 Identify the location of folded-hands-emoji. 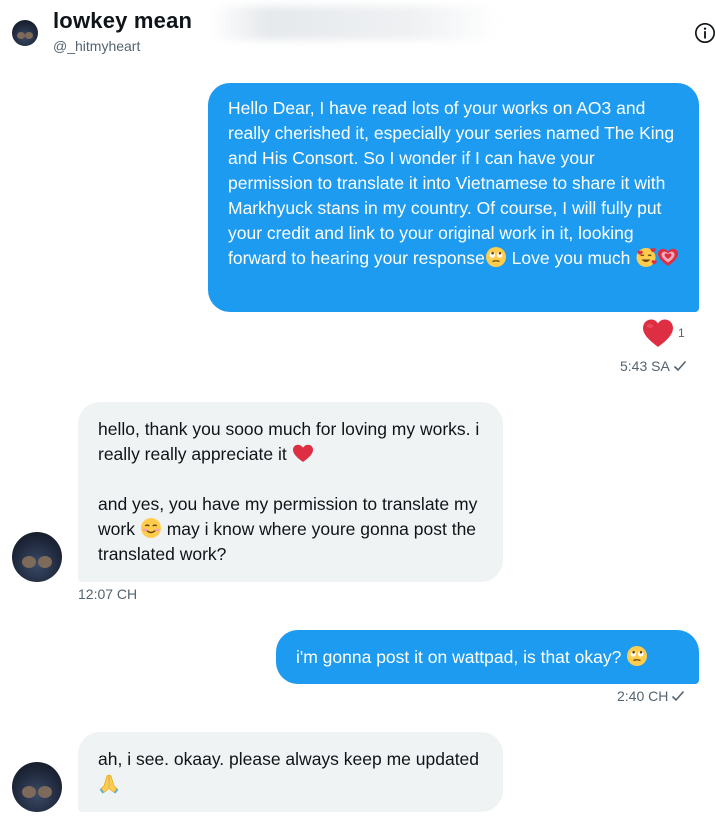
(109, 784).